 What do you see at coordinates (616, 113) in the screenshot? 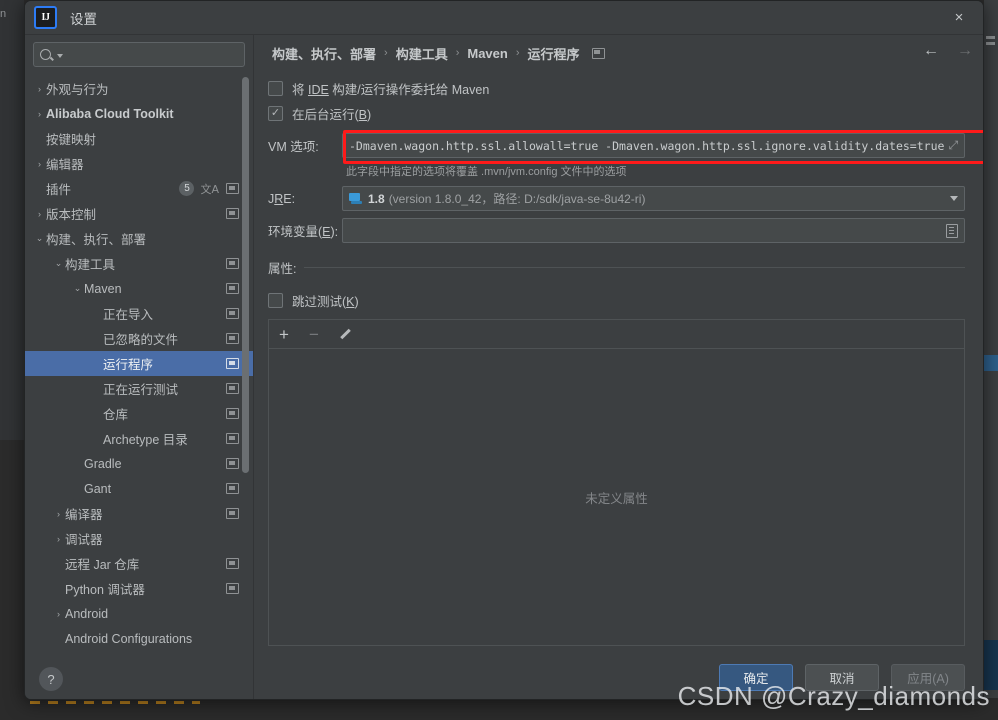
I see `run-in-background-row: 在后台运行(B)` at bounding box center [616, 113].